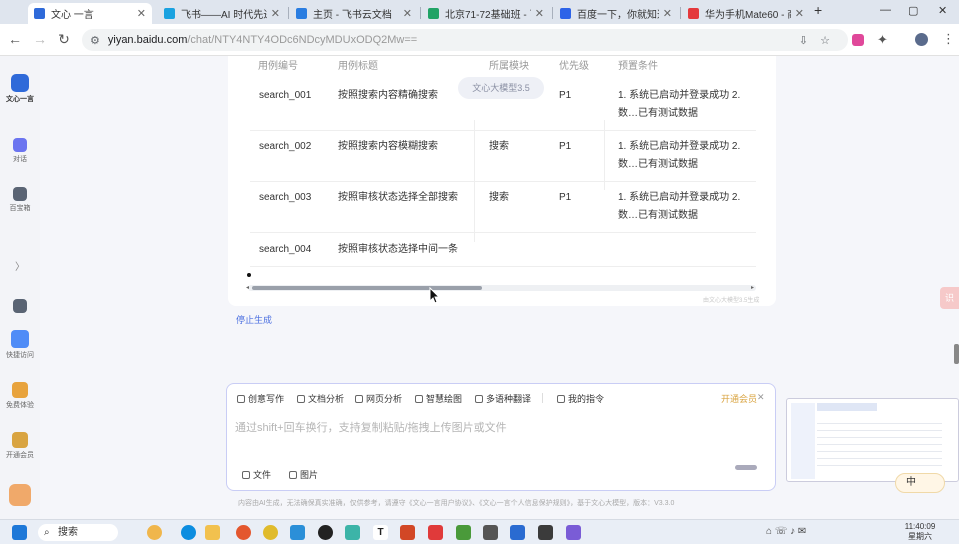 The height and width of the screenshot is (544, 959). I want to click on upload-image-button: 图片, so click(303, 474).